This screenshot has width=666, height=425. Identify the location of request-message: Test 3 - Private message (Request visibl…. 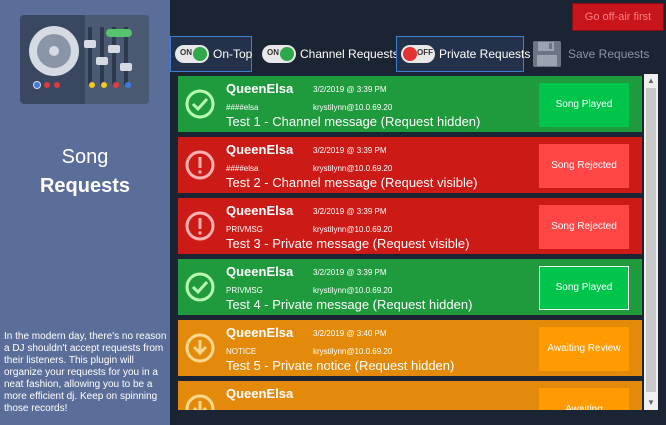
(348, 243).